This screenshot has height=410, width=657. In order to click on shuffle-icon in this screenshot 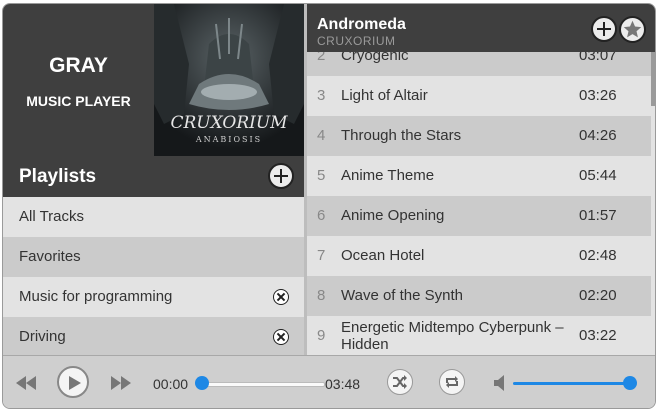, I will do `click(400, 382)`.